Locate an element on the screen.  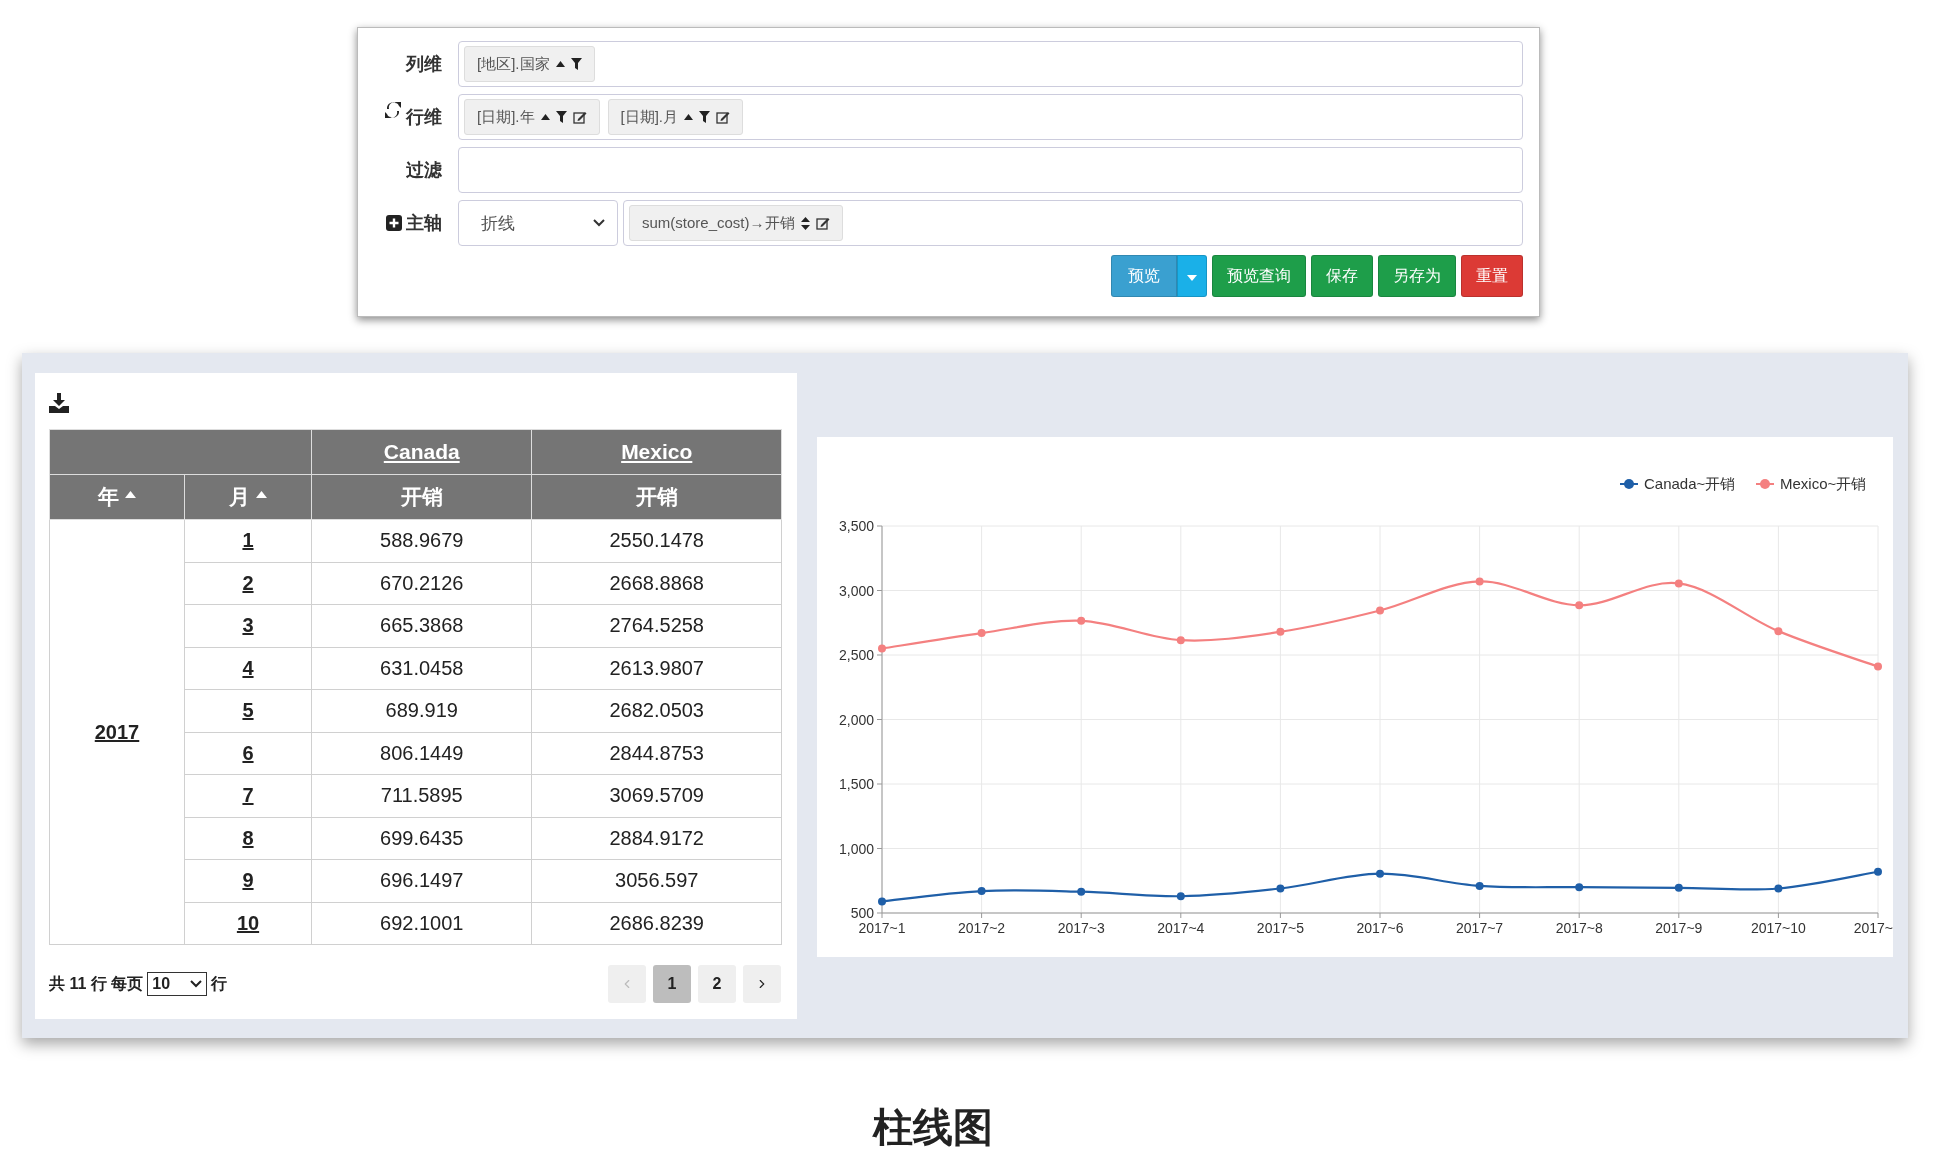
month-cell: 9 is located at coordinates (248, 880).